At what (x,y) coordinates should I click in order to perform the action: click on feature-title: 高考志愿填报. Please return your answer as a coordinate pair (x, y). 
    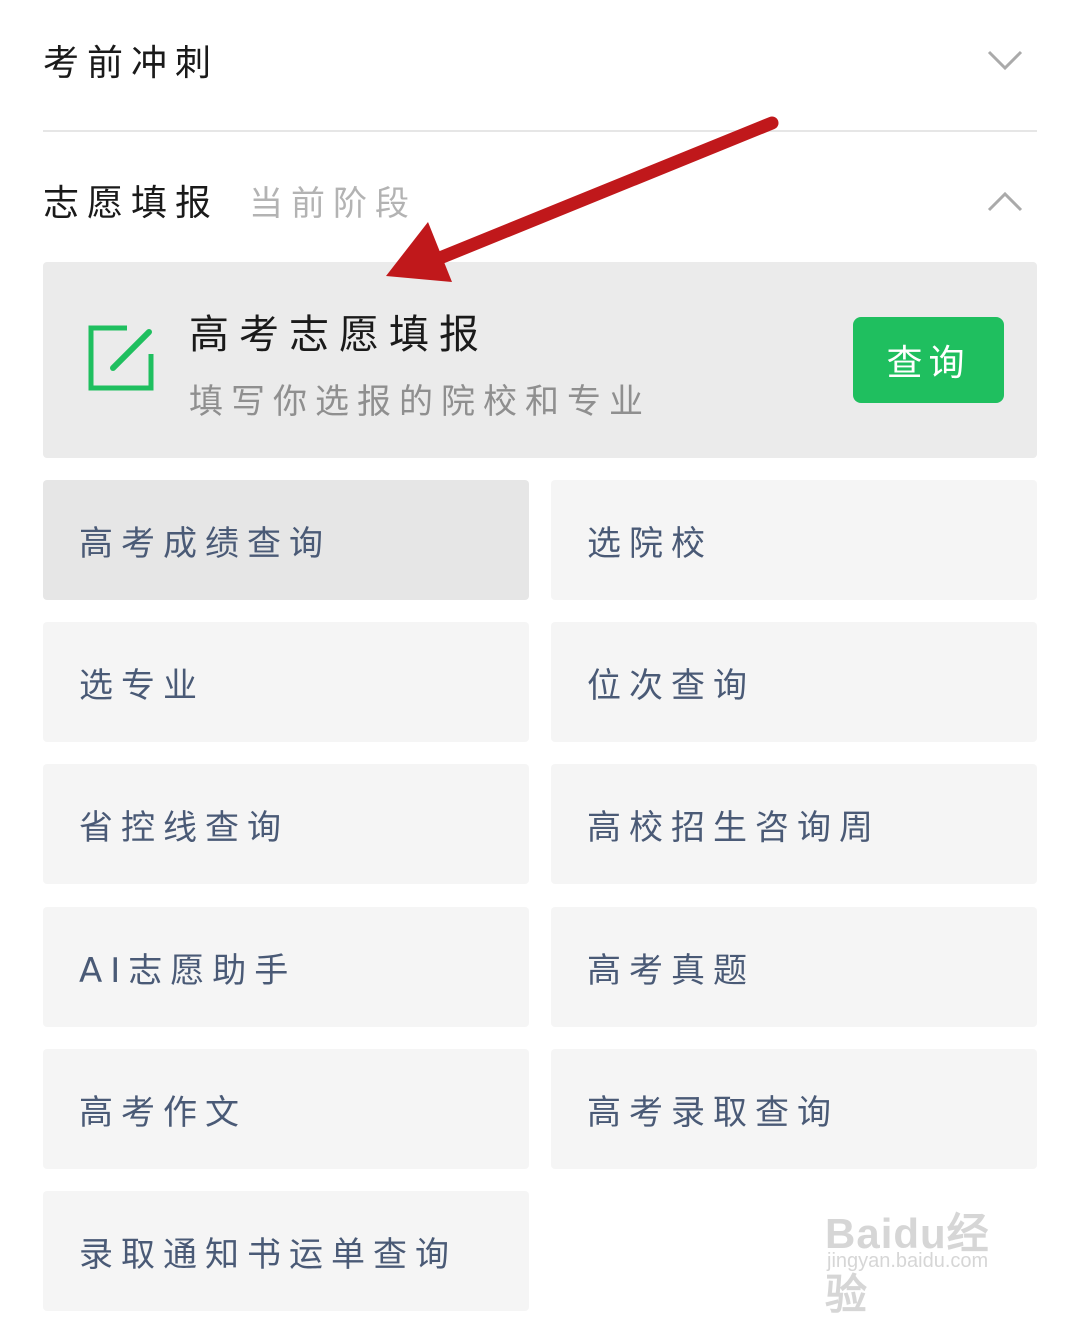
    Looking at the image, I should click on (339, 335).